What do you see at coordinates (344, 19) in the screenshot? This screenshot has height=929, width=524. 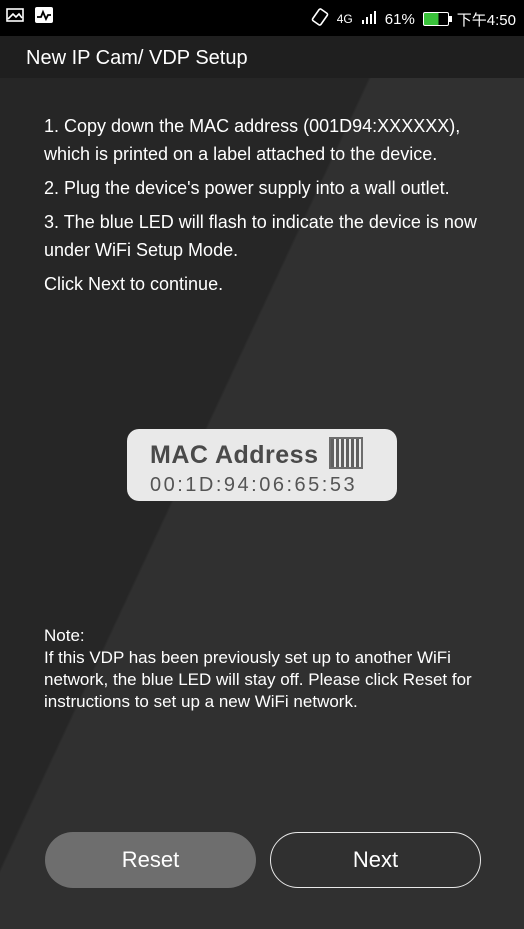 I see `network-type: 4G` at bounding box center [344, 19].